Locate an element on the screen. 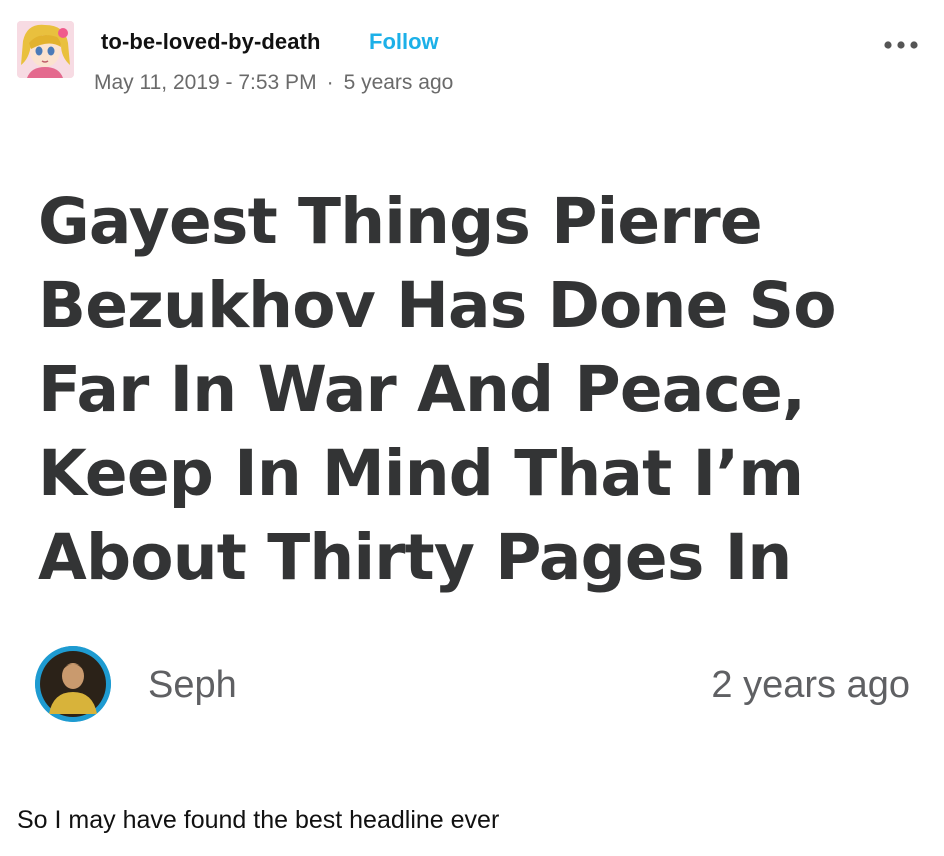 This screenshot has height=856, width=944. author-avatar is located at coordinates (73, 684).